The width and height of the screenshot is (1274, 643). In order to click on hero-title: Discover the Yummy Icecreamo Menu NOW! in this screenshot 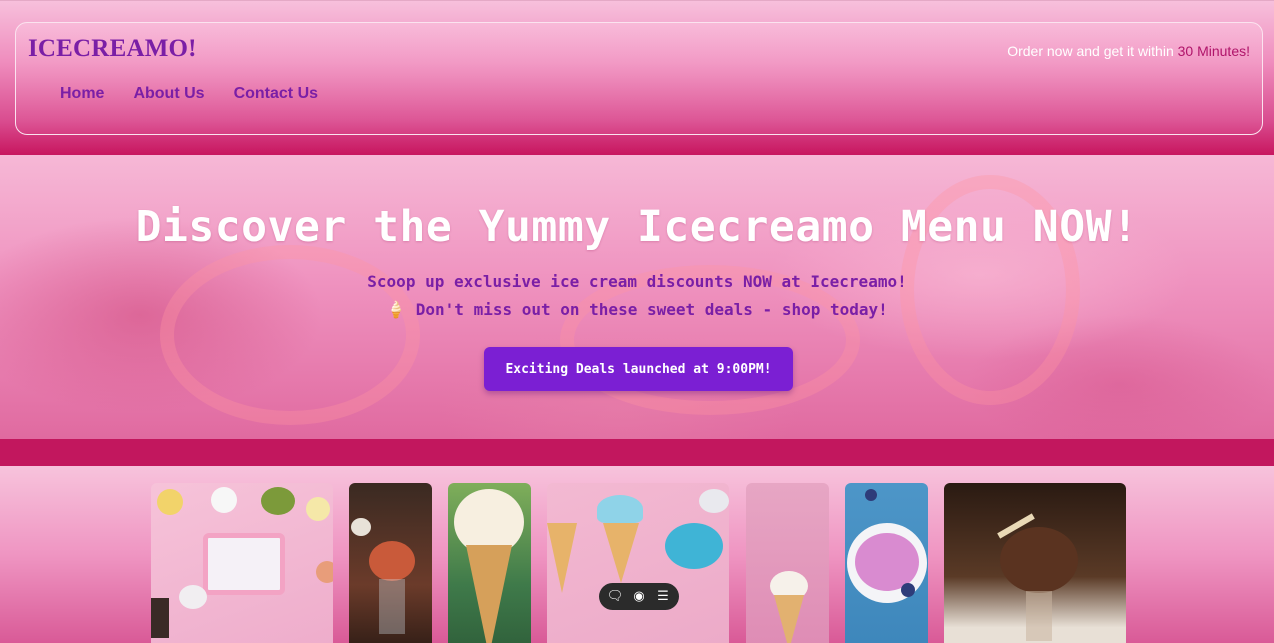, I will do `click(637, 227)`.